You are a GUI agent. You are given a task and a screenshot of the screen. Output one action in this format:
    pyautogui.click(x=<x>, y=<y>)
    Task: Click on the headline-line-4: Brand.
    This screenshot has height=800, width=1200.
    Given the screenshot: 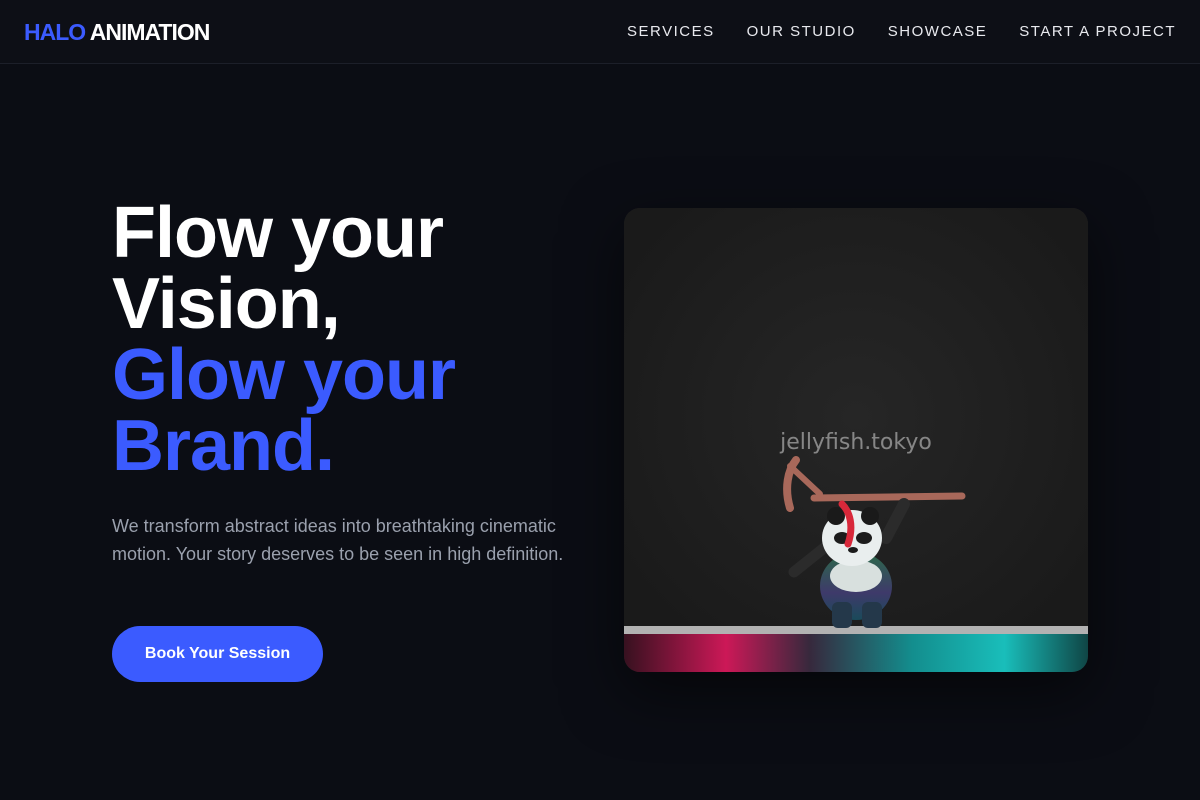 What is the action you would take?
    pyautogui.click(x=223, y=446)
    